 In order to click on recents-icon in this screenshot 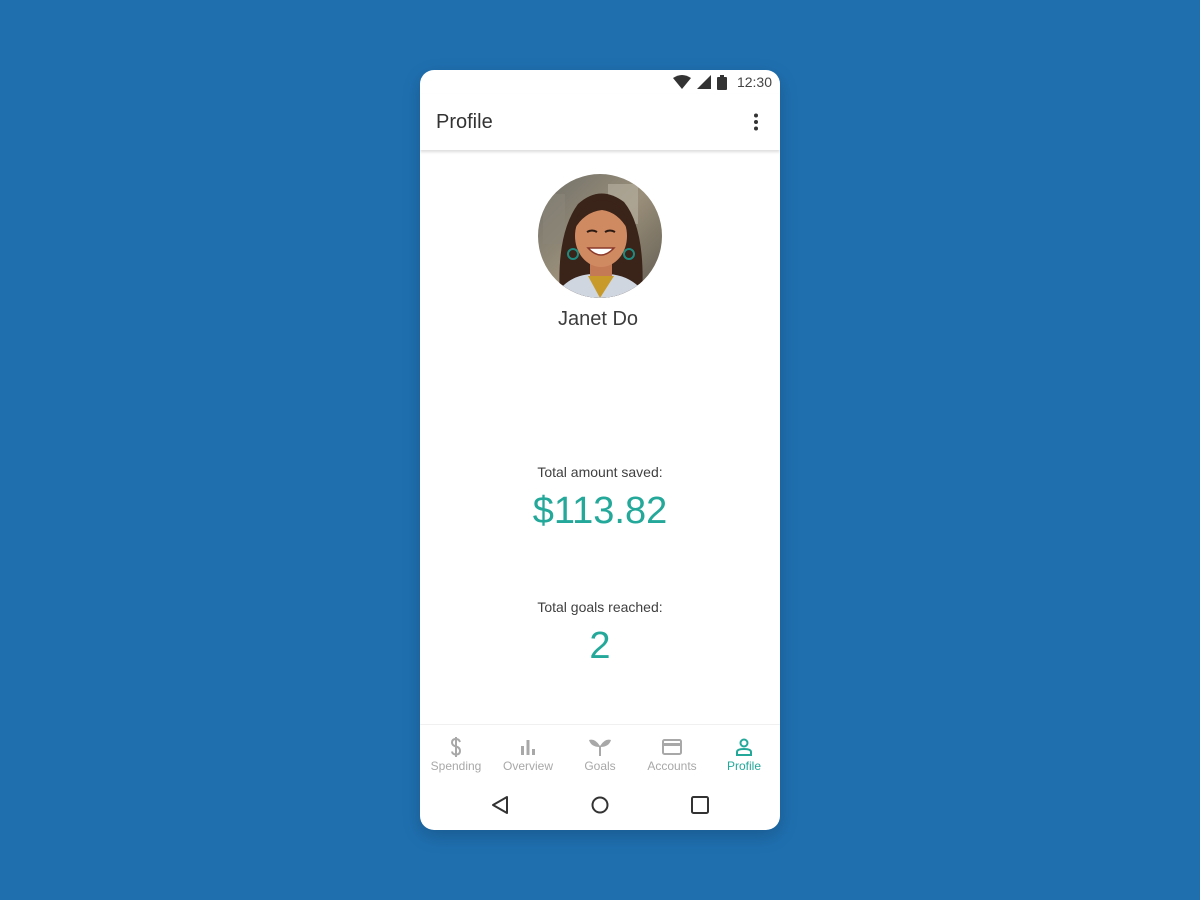, I will do `click(700, 805)`.